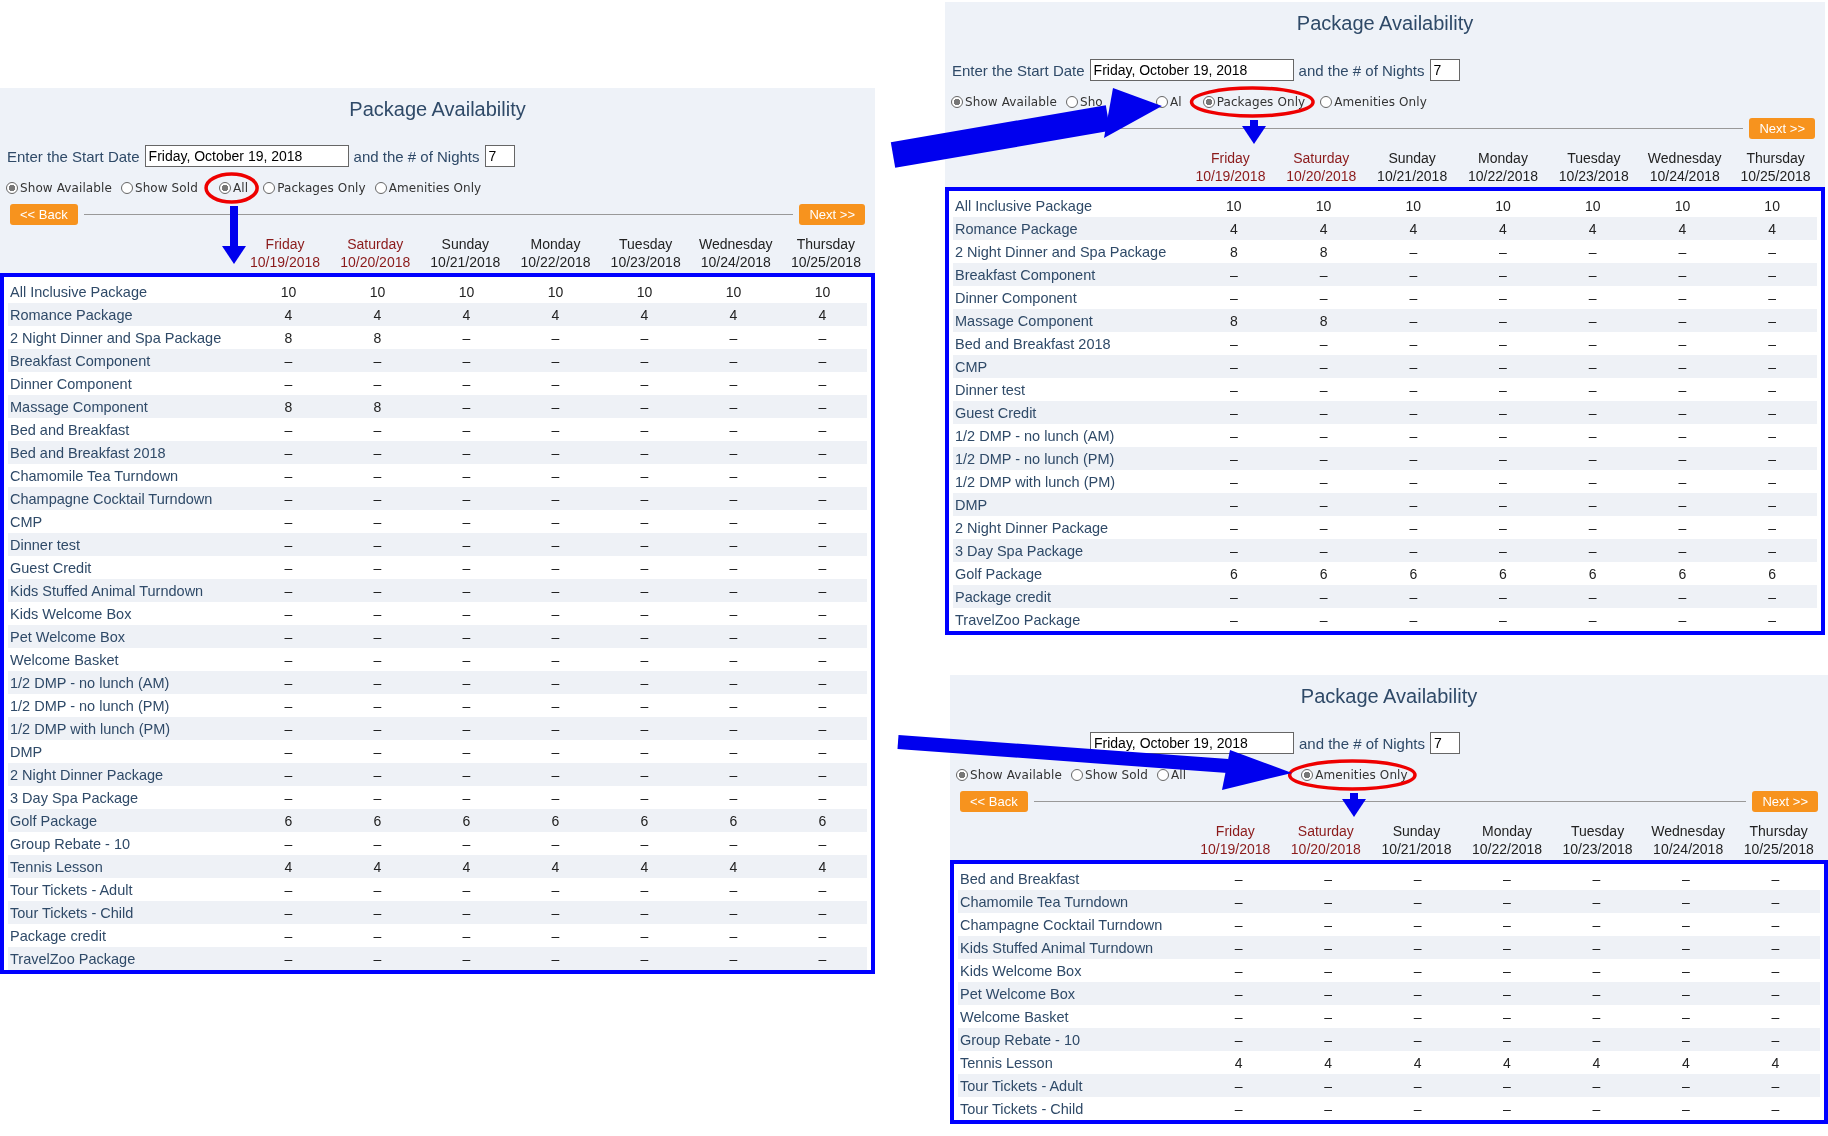  I want to click on radio-label: Sho, so click(1091, 102).